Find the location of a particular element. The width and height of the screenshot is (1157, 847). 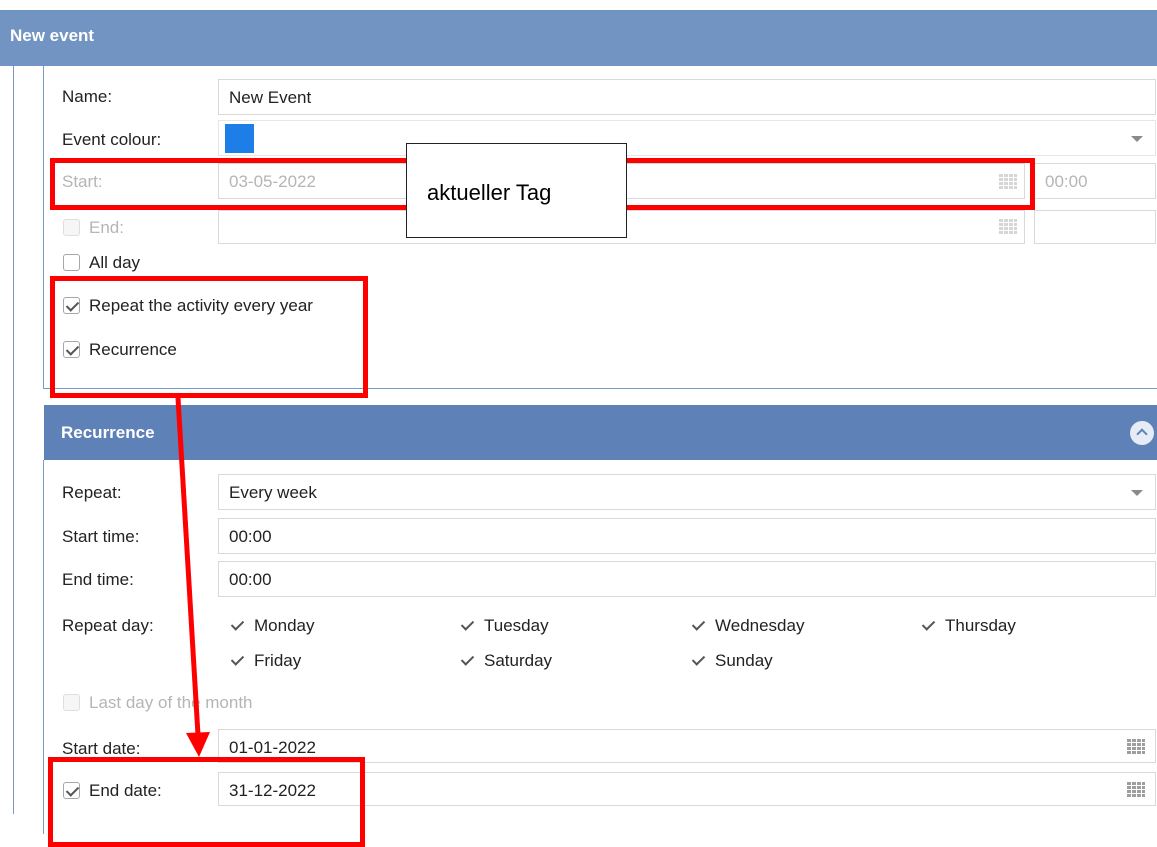

callout-text: aktueller Tag is located at coordinates (489, 192).